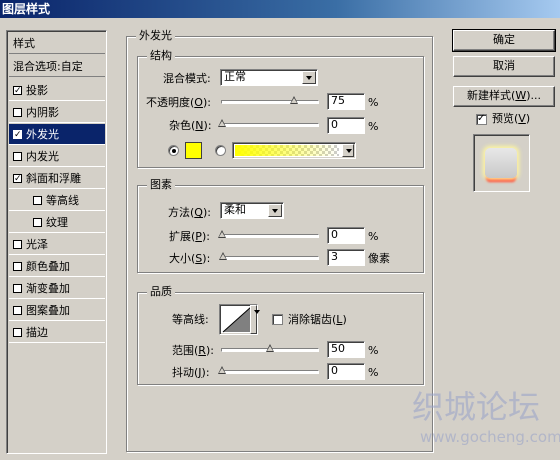 This screenshot has height=460, width=560. Describe the element at coordinates (173, 150) in the screenshot. I see `solid-color-radio` at that location.